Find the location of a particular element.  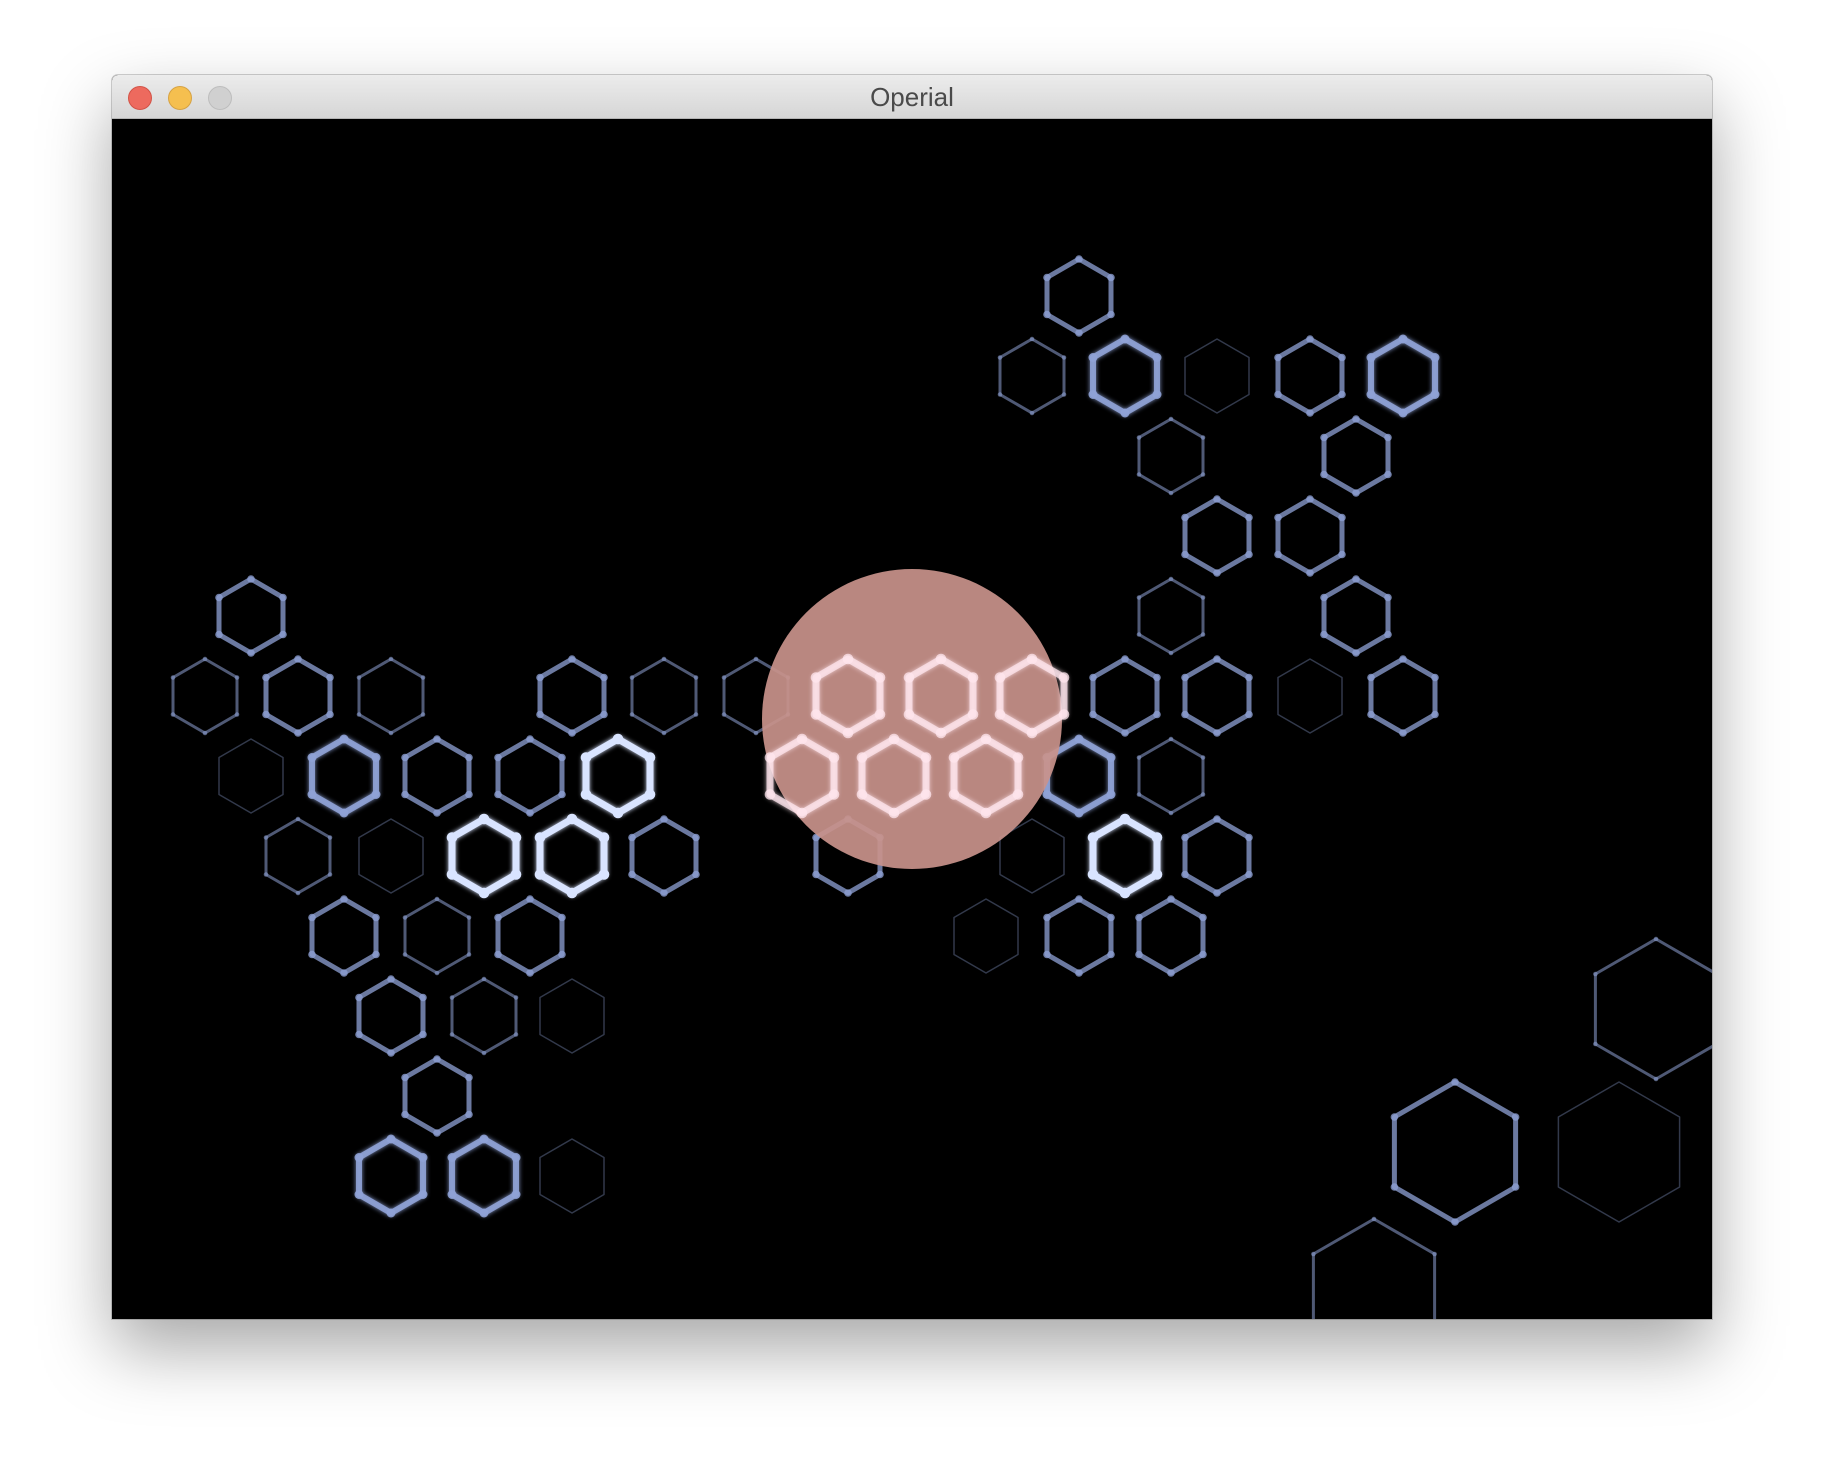

window-title: Operial is located at coordinates (912, 97).